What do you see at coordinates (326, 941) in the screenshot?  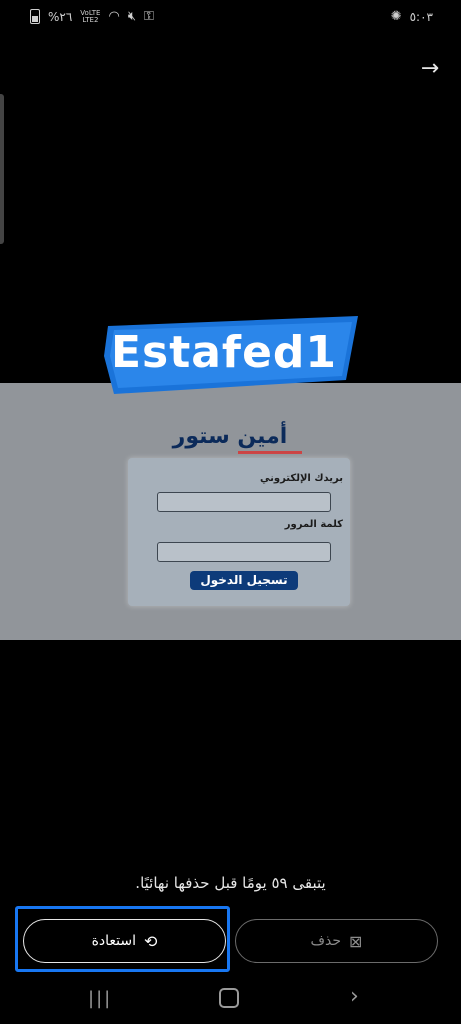 I see `delete-label: حذف` at bounding box center [326, 941].